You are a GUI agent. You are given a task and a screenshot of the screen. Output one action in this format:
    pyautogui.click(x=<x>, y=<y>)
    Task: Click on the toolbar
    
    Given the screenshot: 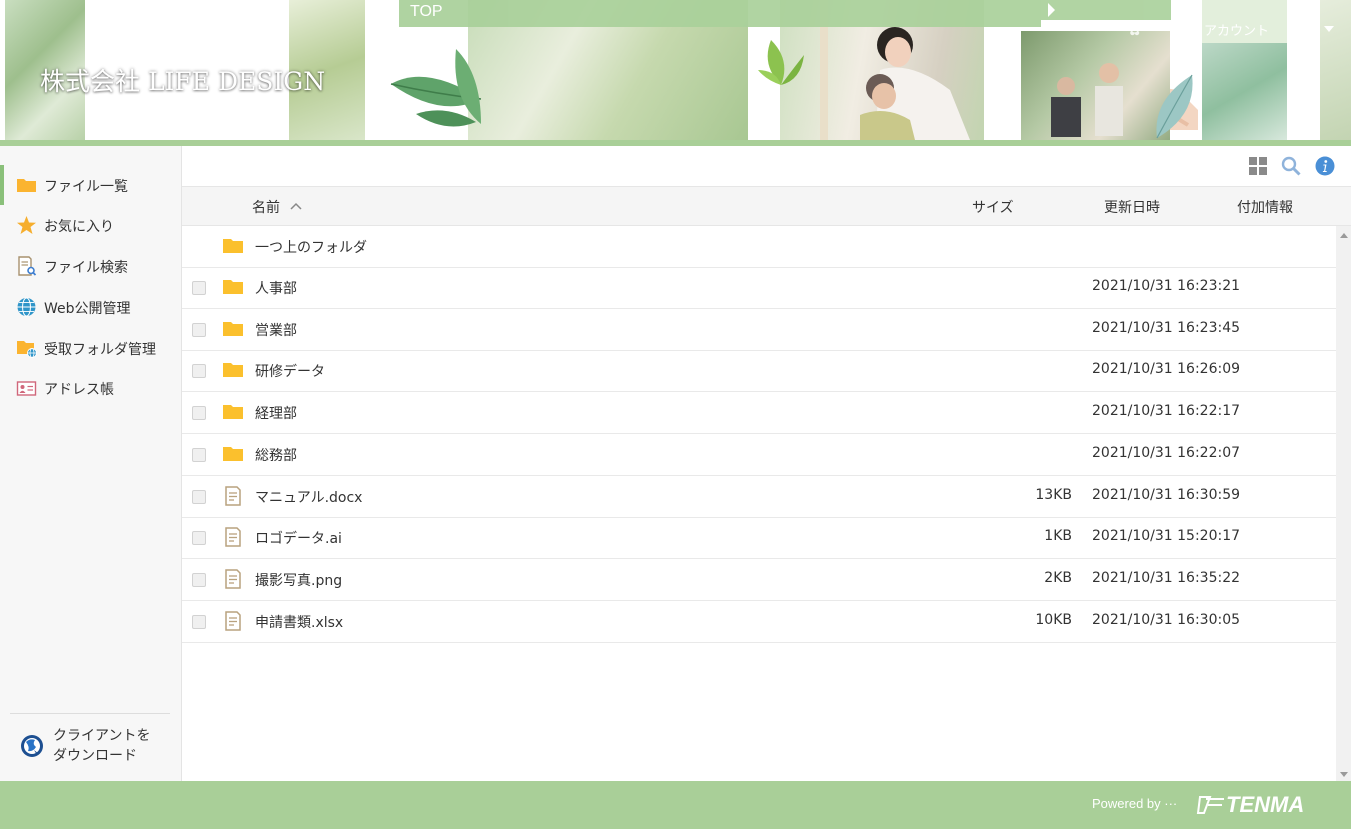 What is the action you would take?
    pyautogui.click(x=766, y=166)
    